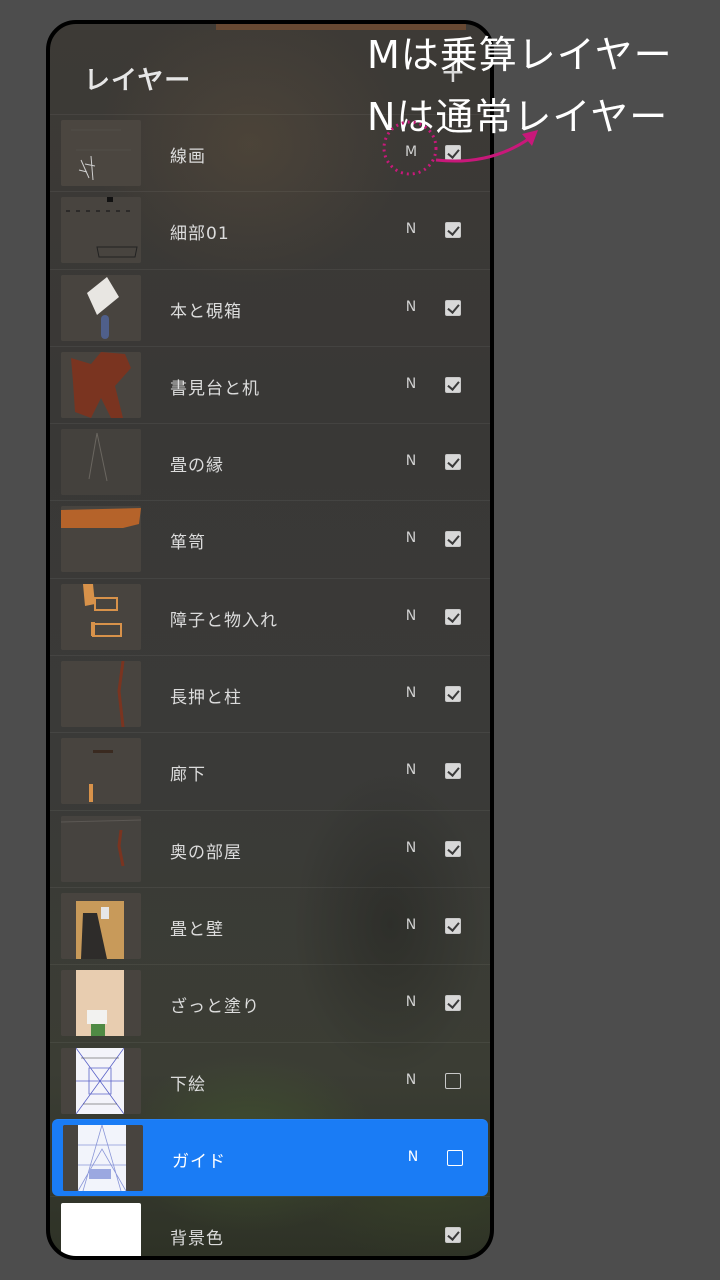  Describe the element at coordinates (270, 848) in the screenshot. I see `layer-row-back-room: 奥の部屋 N` at that location.